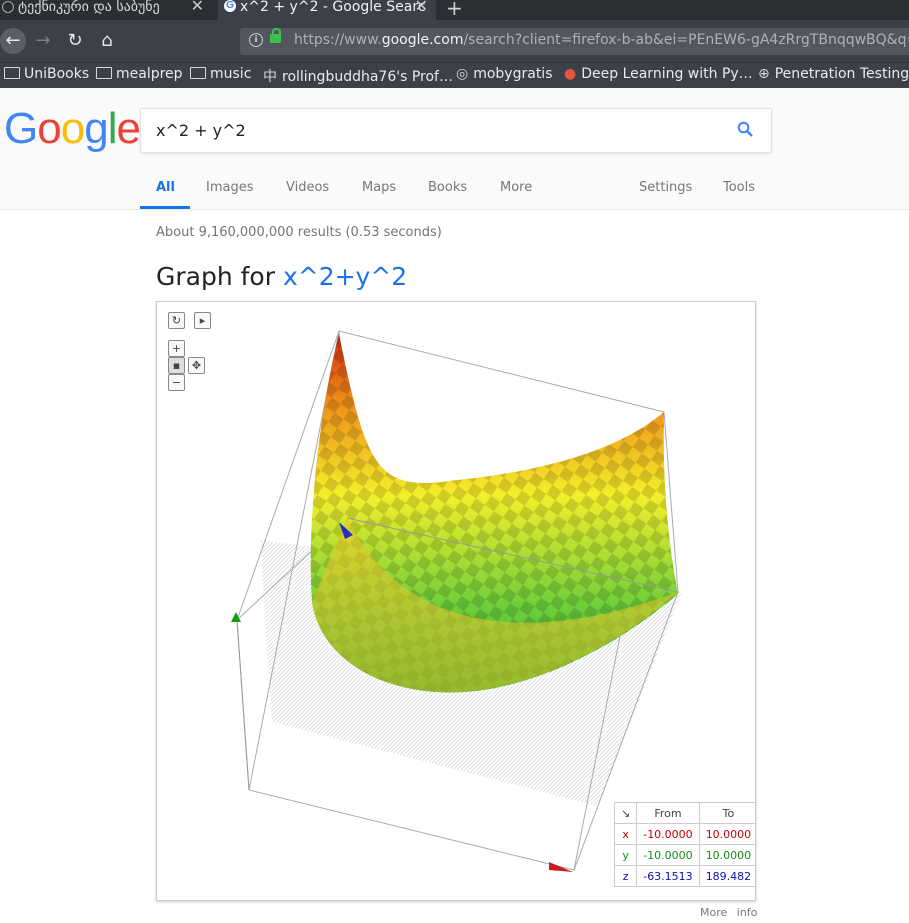 This screenshot has width=909, height=923. What do you see at coordinates (43, 41) in the screenshot?
I see `forward-arrow-icon: →` at bounding box center [43, 41].